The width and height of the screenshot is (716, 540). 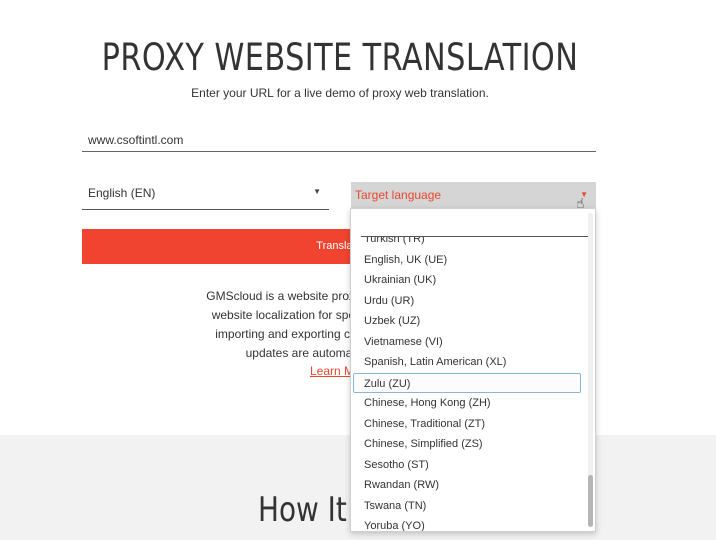 What do you see at coordinates (590, 501) in the screenshot?
I see `dropdown-scrollbar-thumb` at bounding box center [590, 501].